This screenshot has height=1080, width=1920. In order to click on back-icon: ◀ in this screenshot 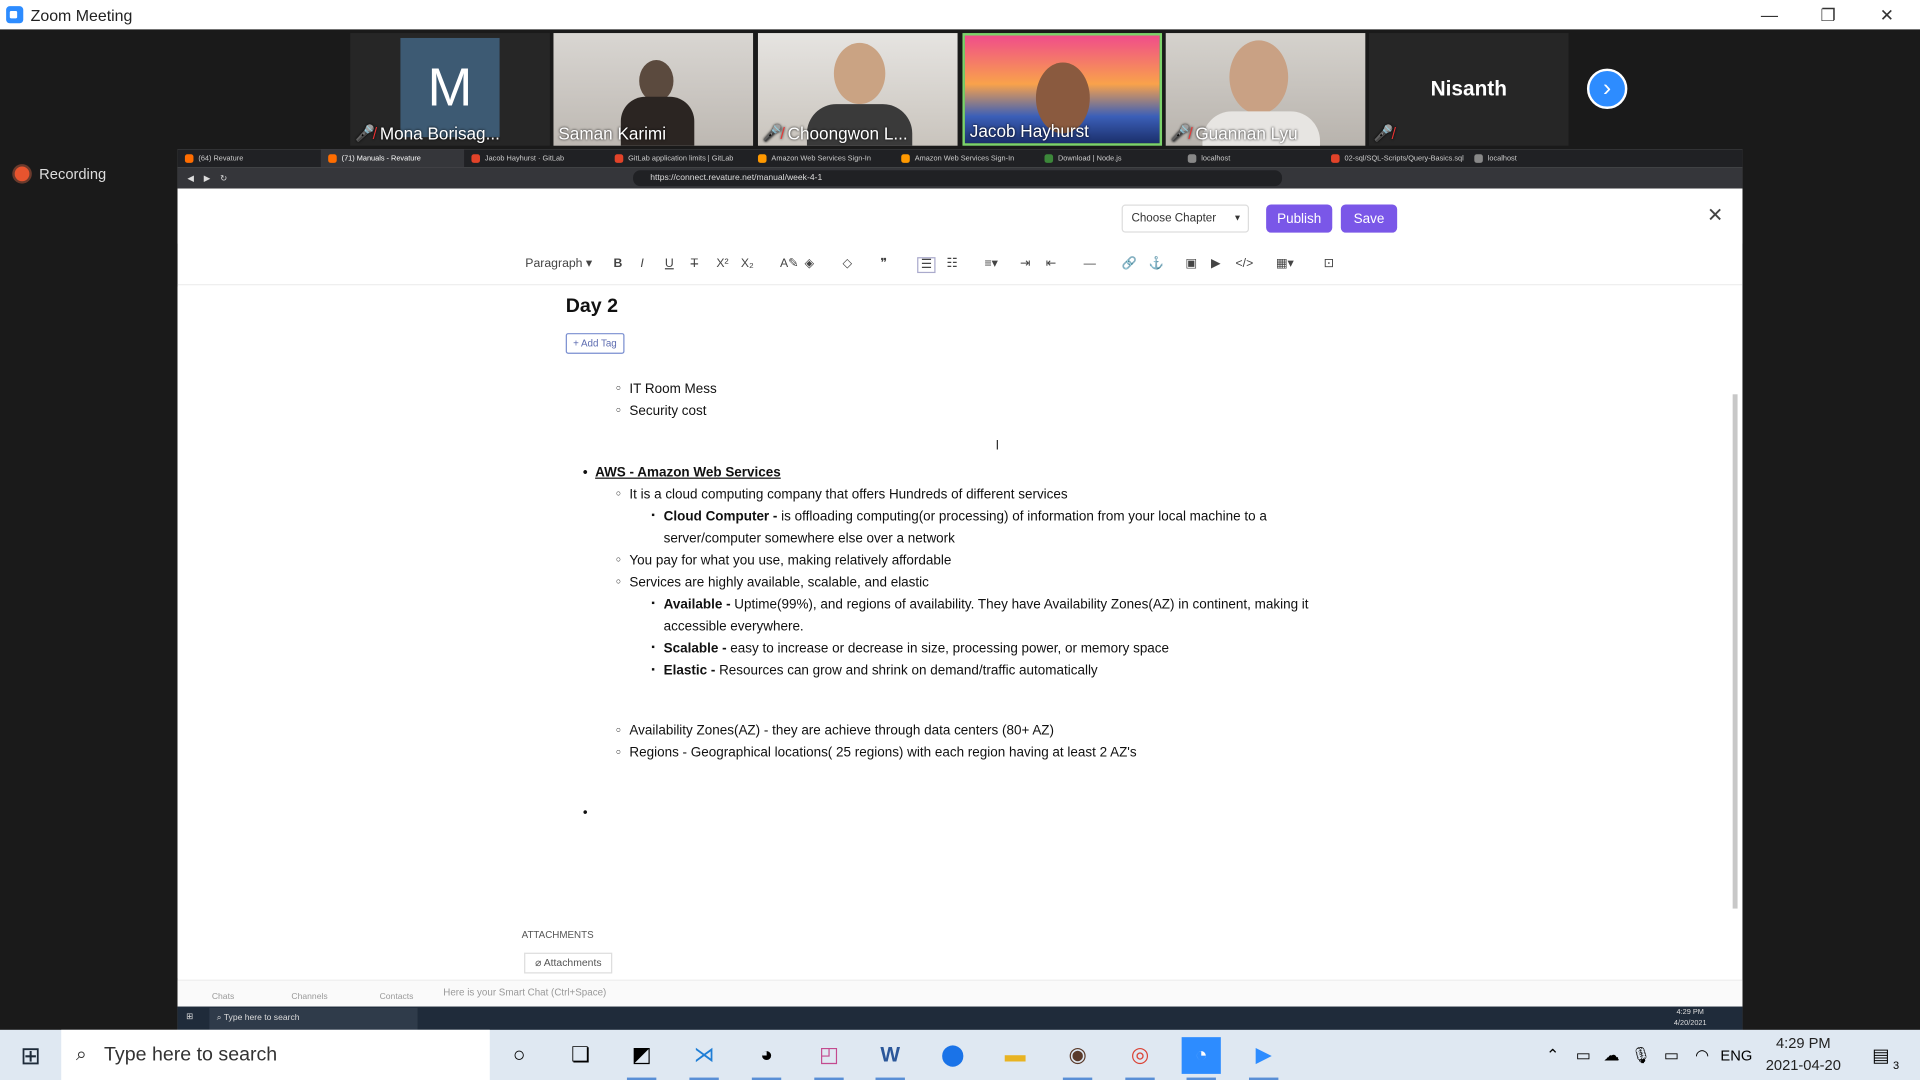, I will do `click(190, 178)`.